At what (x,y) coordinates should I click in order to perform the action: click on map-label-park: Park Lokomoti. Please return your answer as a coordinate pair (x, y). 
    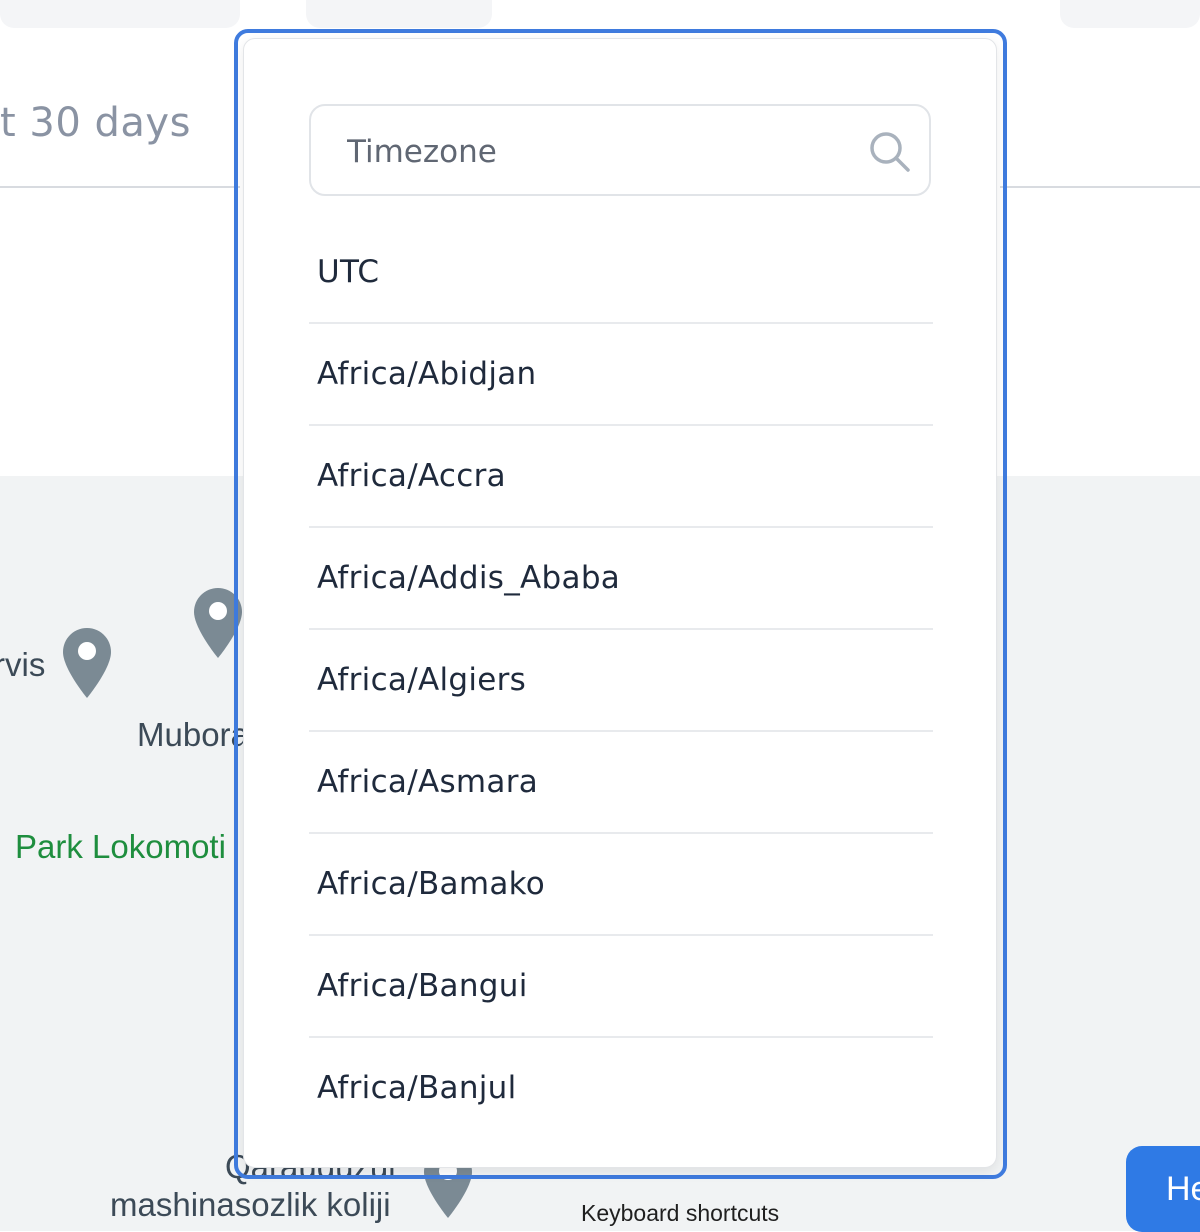
    Looking at the image, I should click on (120, 847).